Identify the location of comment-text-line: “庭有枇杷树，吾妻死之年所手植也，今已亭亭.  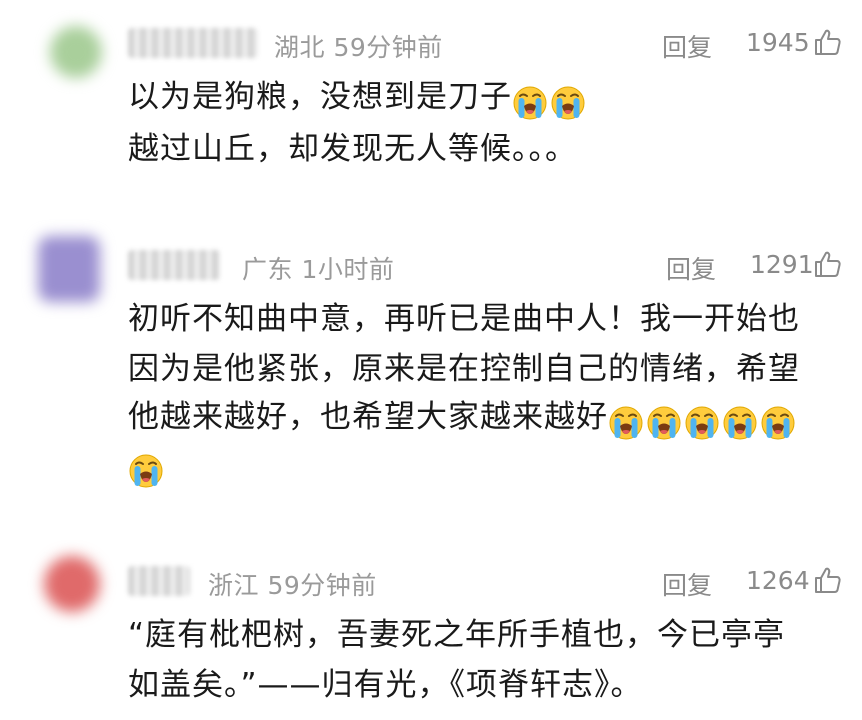
(457, 635).